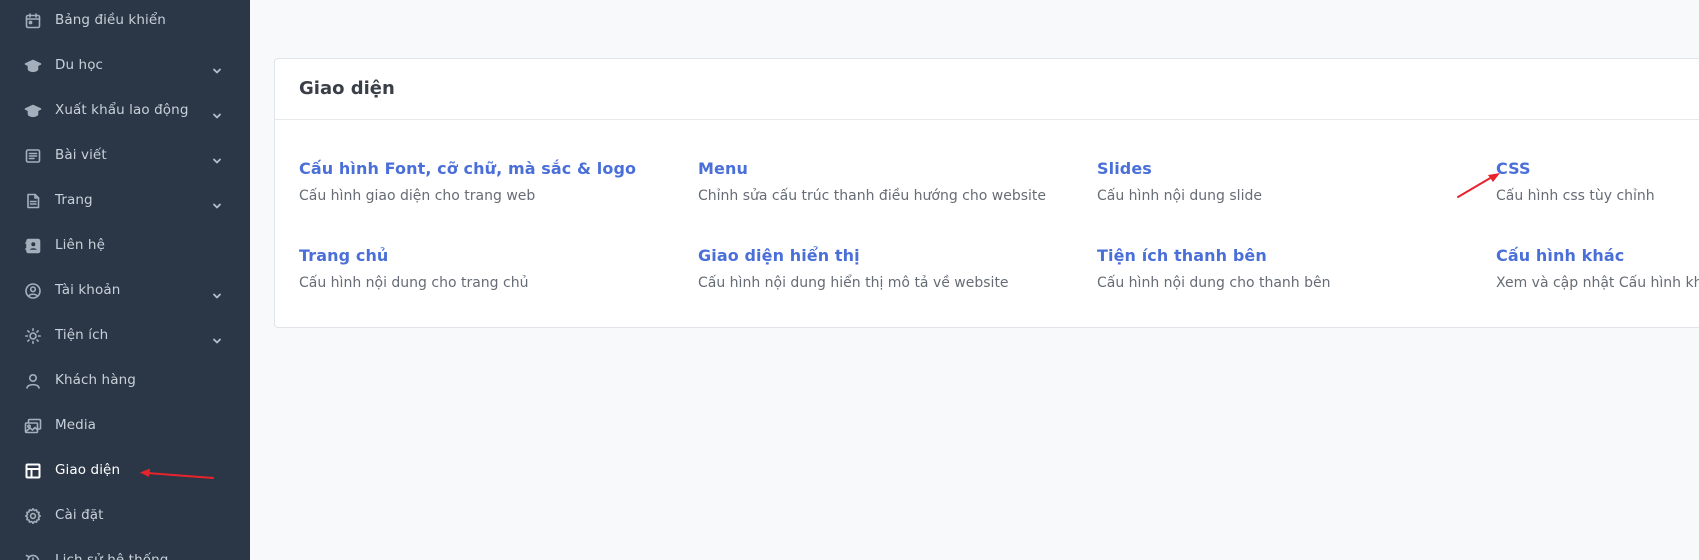 The width and height of the screenshot is (1699, 560). I want to click on sidebar-item-label: Giao diện, so click(88, 470).